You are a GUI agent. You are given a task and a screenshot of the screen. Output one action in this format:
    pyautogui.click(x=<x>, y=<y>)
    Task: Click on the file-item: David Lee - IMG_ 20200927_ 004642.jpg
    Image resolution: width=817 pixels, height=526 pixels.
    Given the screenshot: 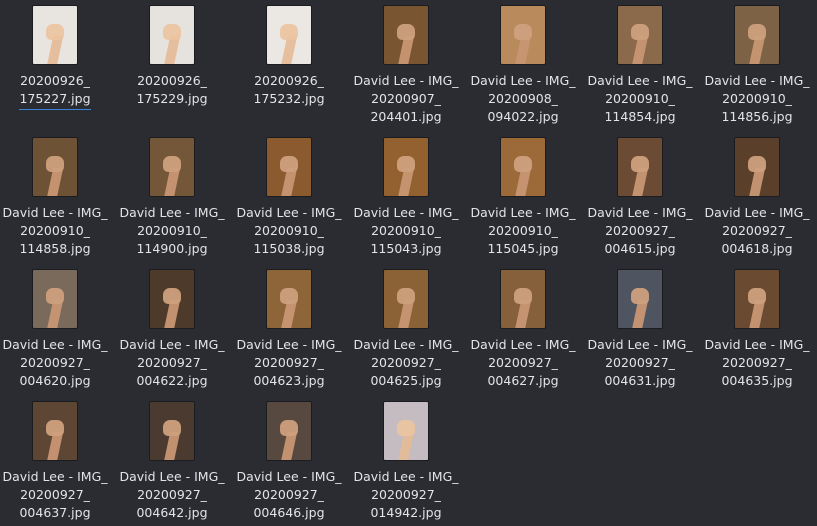 What is the action you would take?
    pyautogui.click(x=172, y=461)
    